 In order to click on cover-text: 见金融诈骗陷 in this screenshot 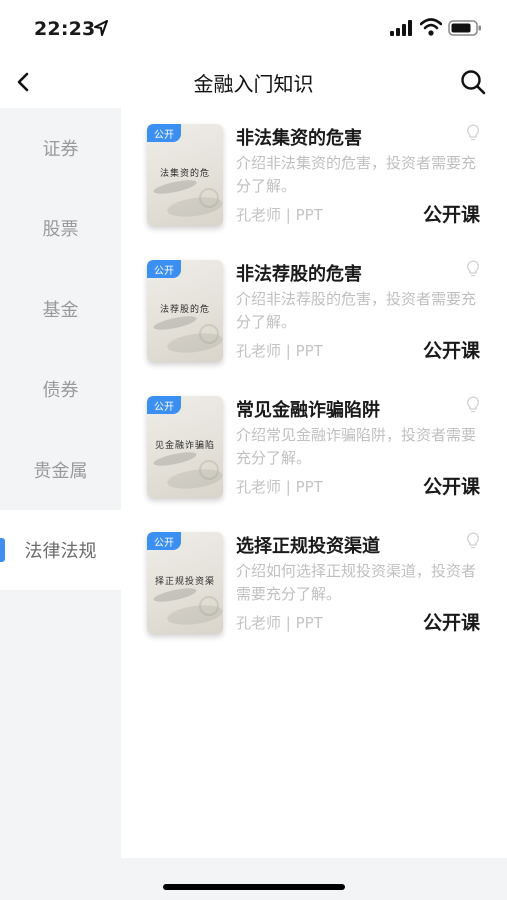, I will do `click(184, 446)`.